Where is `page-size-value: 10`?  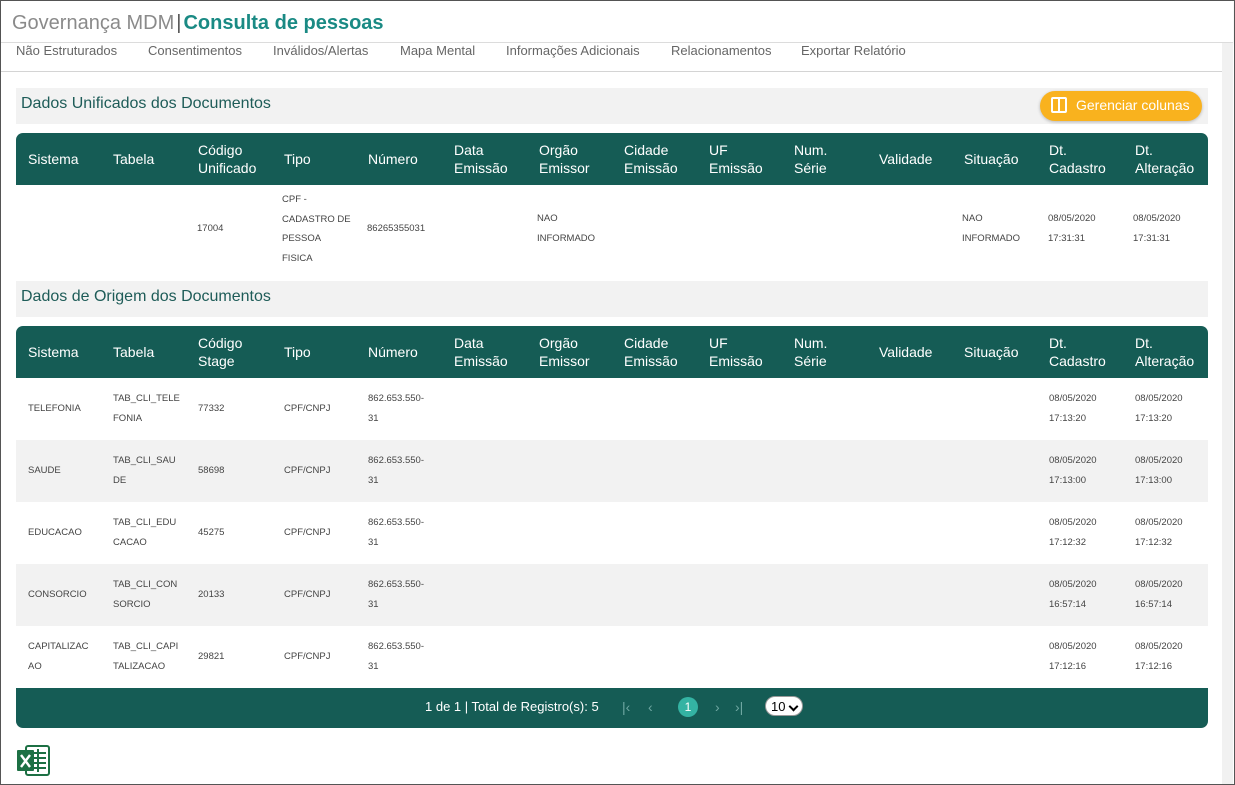
page-size-value: 10 is located at coordinates (778, 706).